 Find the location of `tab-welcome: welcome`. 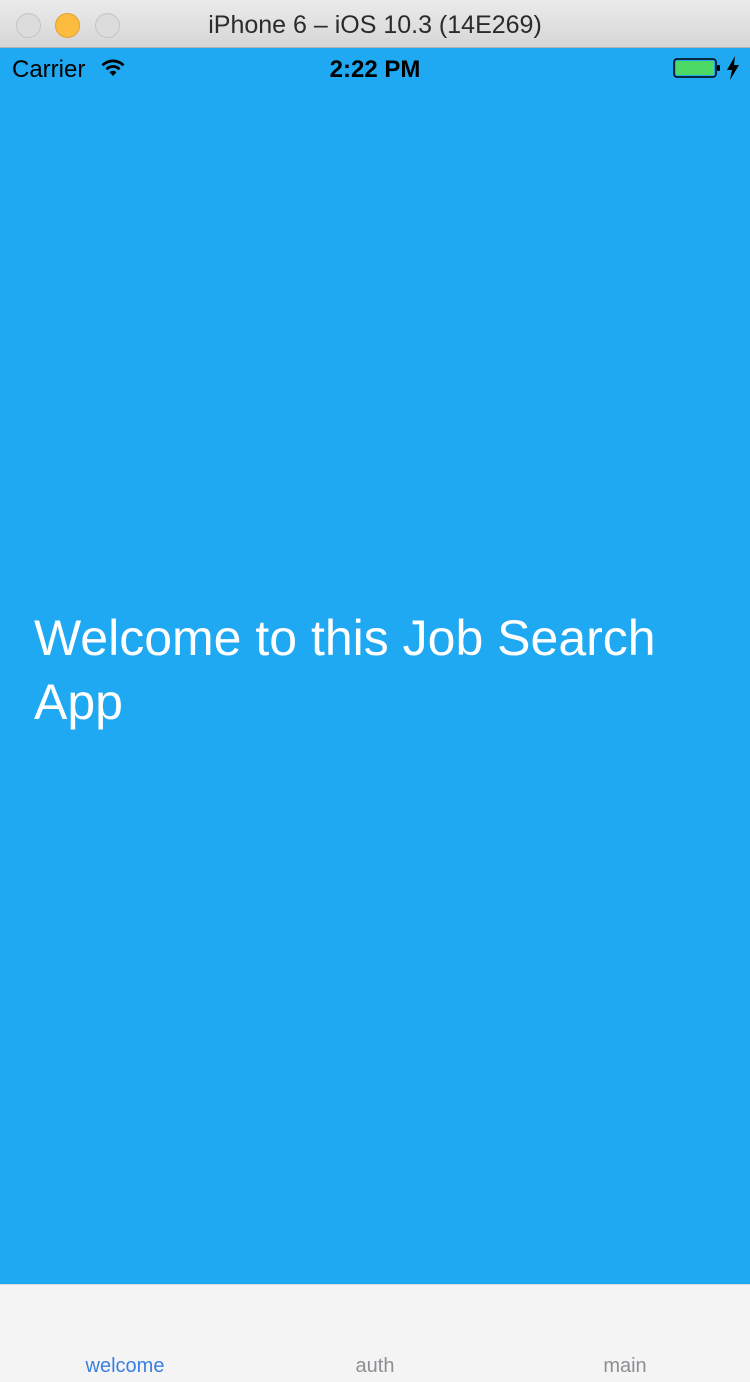

tab-welcome: welcome is located at coordinates (125, 1366).